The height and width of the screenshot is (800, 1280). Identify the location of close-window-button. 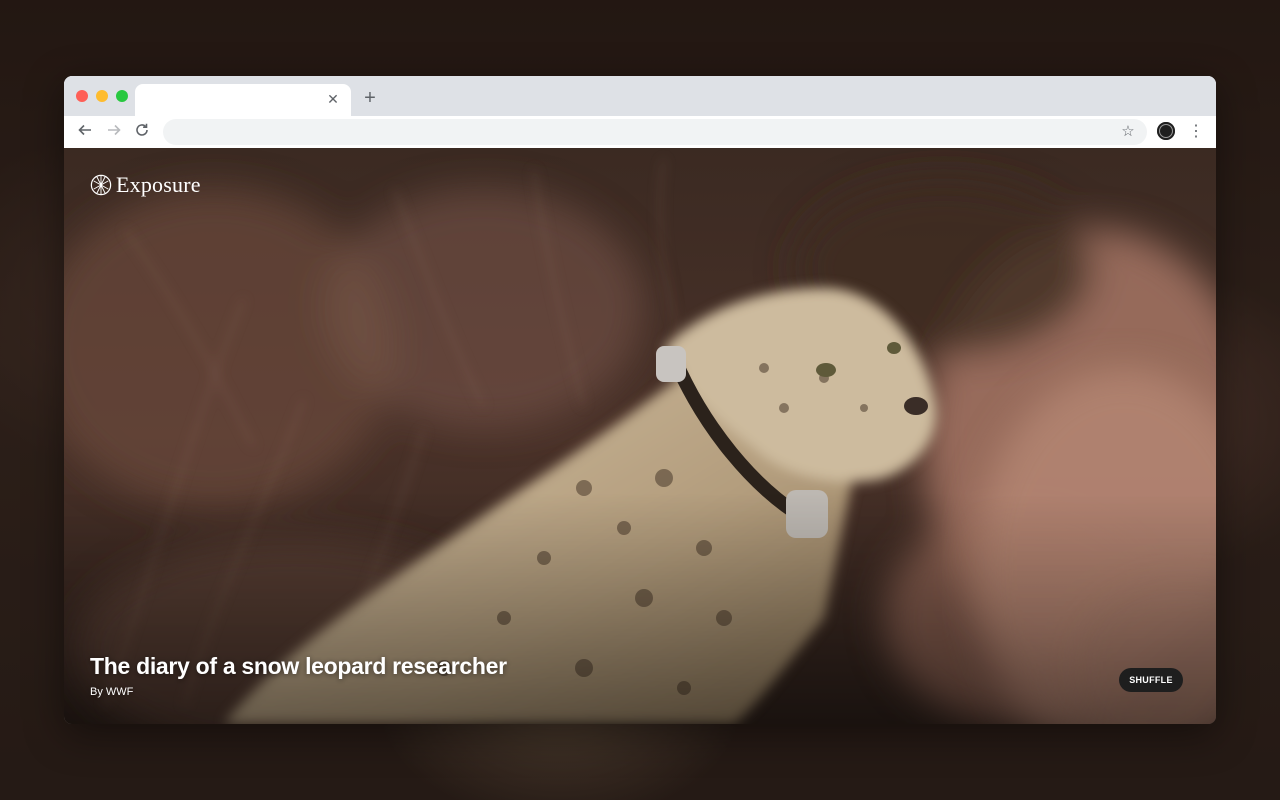
(82, 96).